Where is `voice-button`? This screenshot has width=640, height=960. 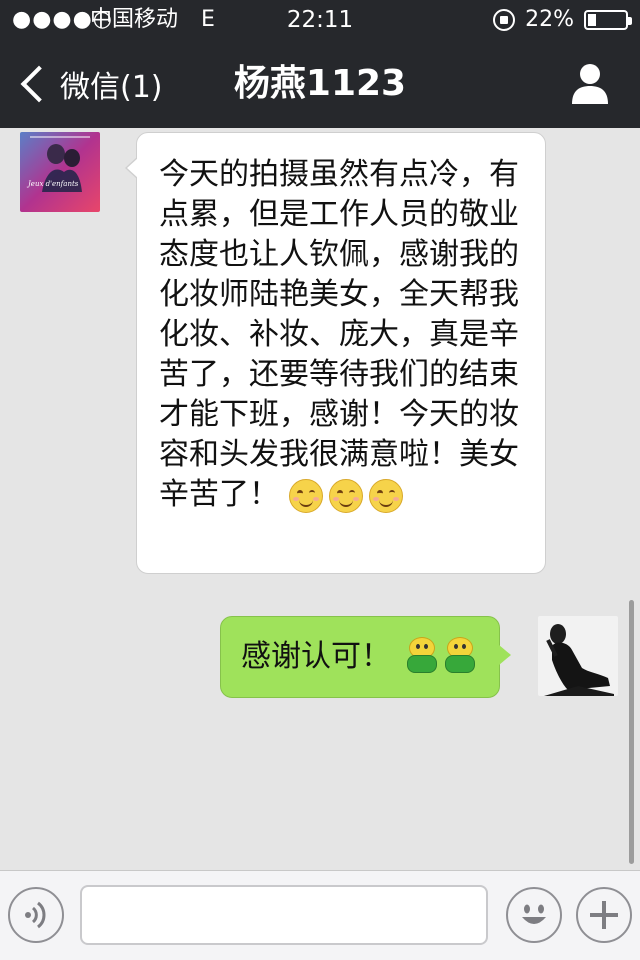
voice-button is located at coordinates (36, 915).